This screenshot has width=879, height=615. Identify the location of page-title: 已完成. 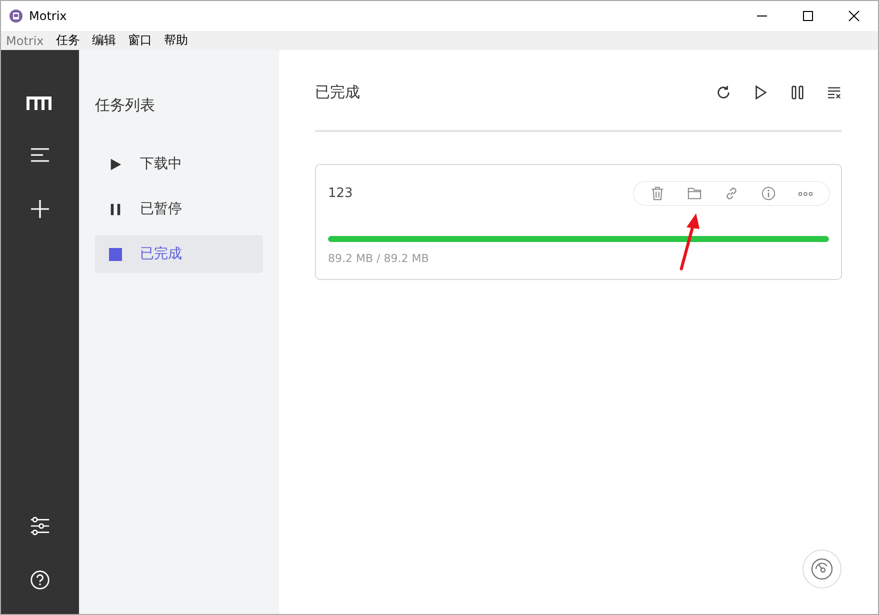
(337, 92).